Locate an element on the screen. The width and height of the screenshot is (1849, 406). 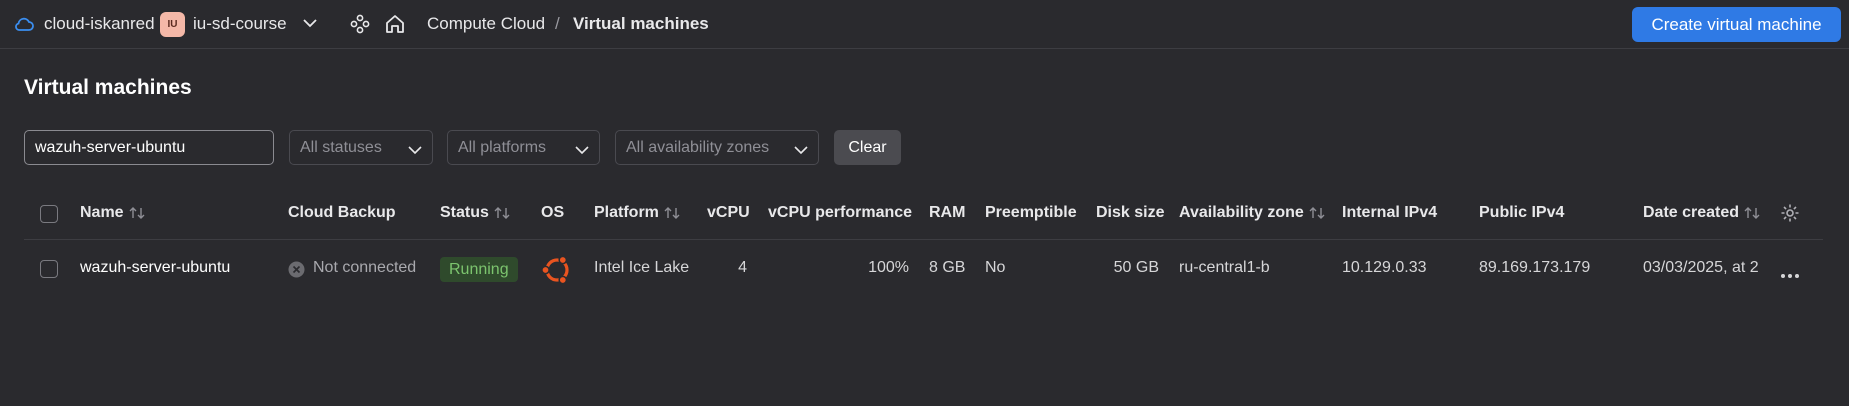
zone-filter-value: All availability zones is located at coordinates (698, 147).